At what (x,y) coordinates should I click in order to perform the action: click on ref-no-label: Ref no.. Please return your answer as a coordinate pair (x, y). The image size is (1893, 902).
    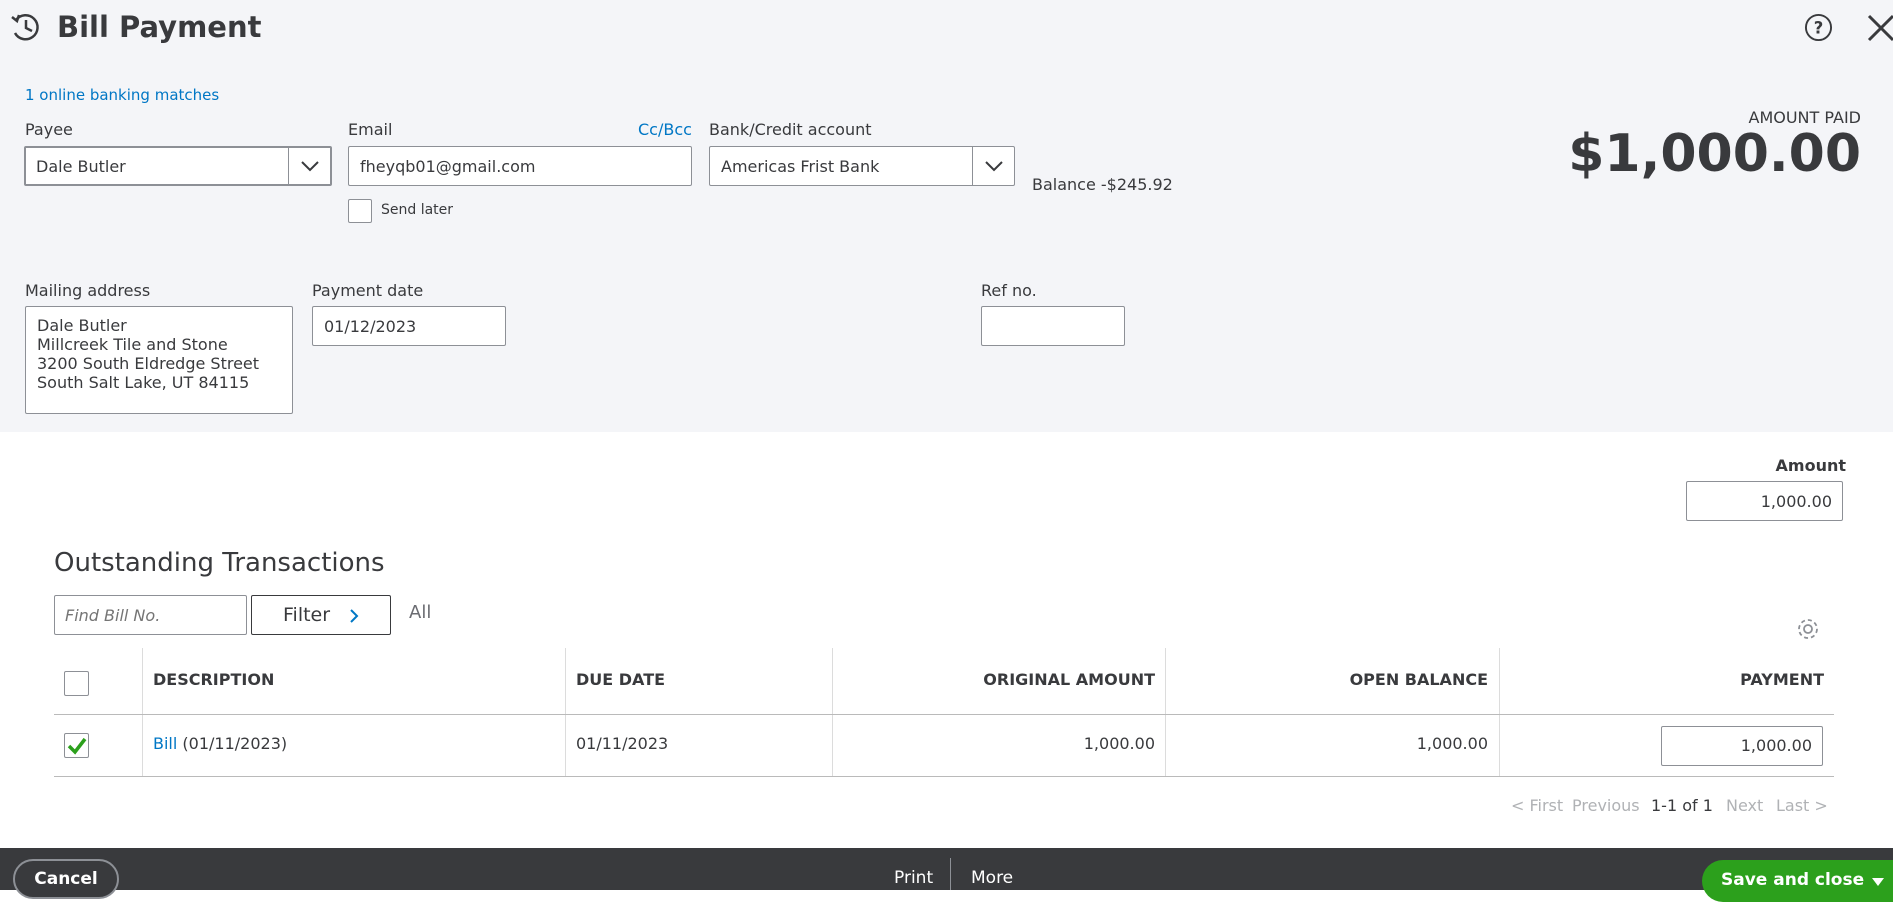
    Looking at the image, I should click on (1009, 290).